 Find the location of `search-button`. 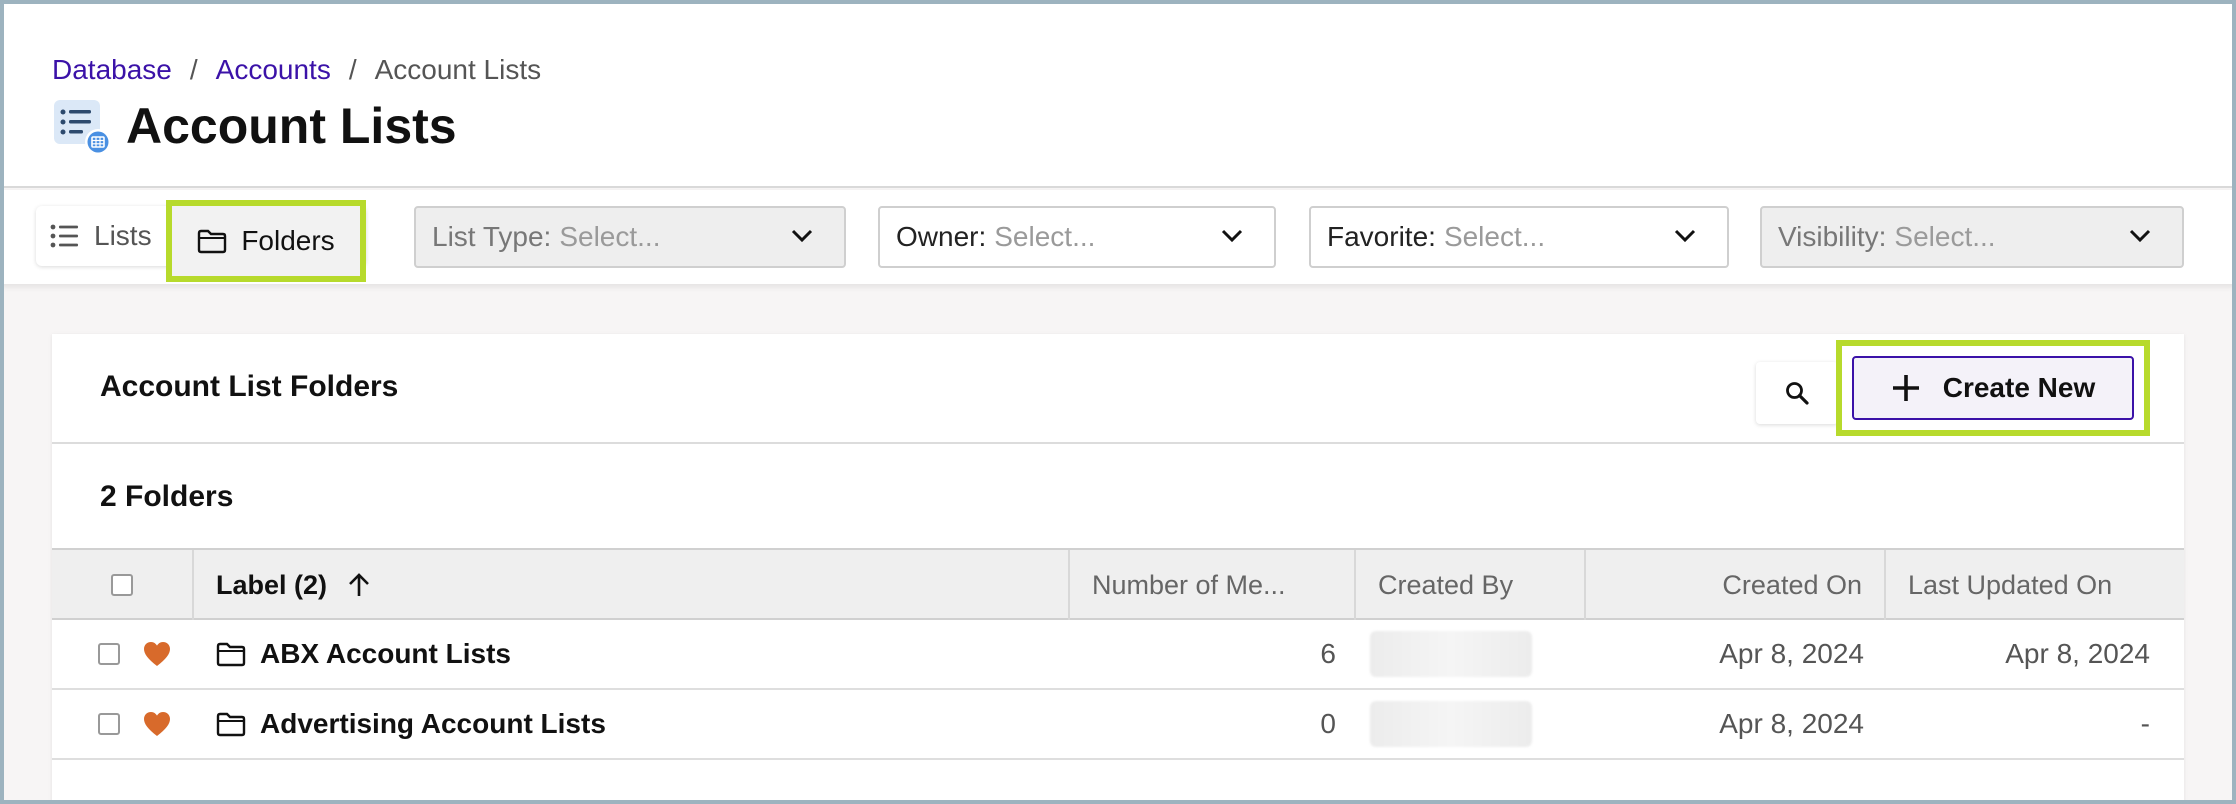

search-button is located at coordinates (1797, 393).